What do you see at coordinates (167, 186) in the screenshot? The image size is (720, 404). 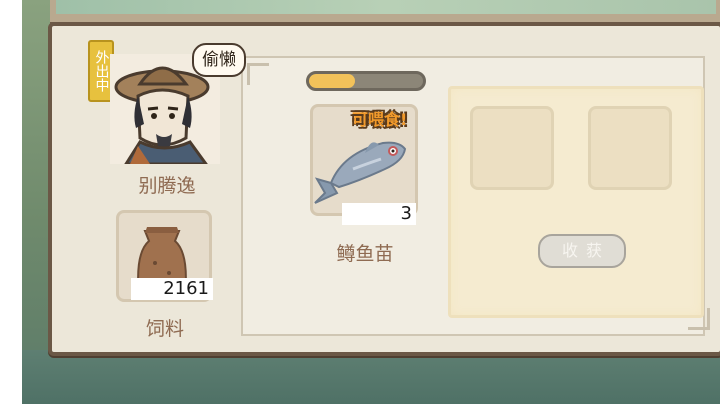 I see `character-name: 别腾逸` at bounding box center [167, 186].